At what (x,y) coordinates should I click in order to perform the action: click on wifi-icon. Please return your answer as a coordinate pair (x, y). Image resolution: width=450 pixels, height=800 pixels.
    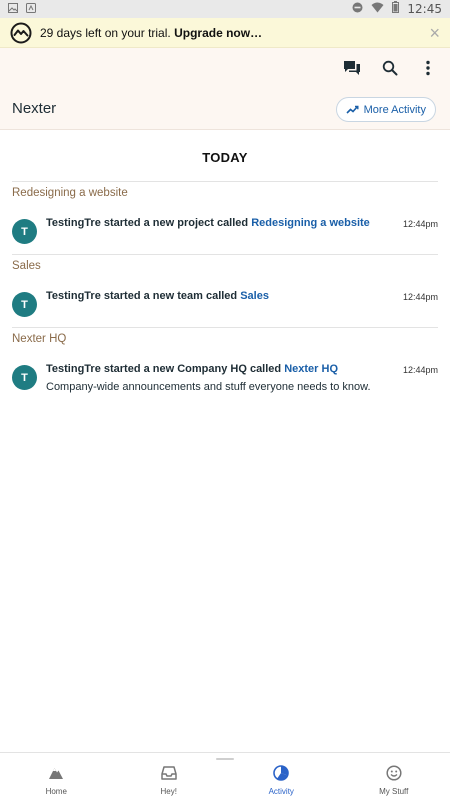
    Looking at the image, I should click on (377, 9).